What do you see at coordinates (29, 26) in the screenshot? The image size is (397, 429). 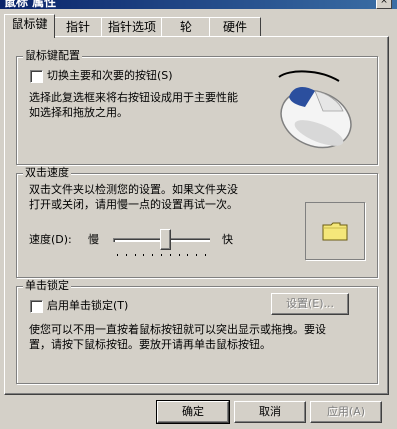 I see `tab-mouse-buttons: 鼠标键` at bounding box center [29, 26].